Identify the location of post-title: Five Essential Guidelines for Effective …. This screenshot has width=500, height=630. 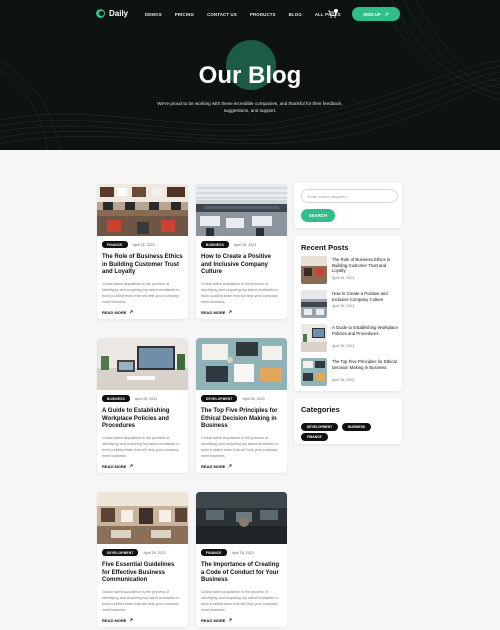
(142, 573).